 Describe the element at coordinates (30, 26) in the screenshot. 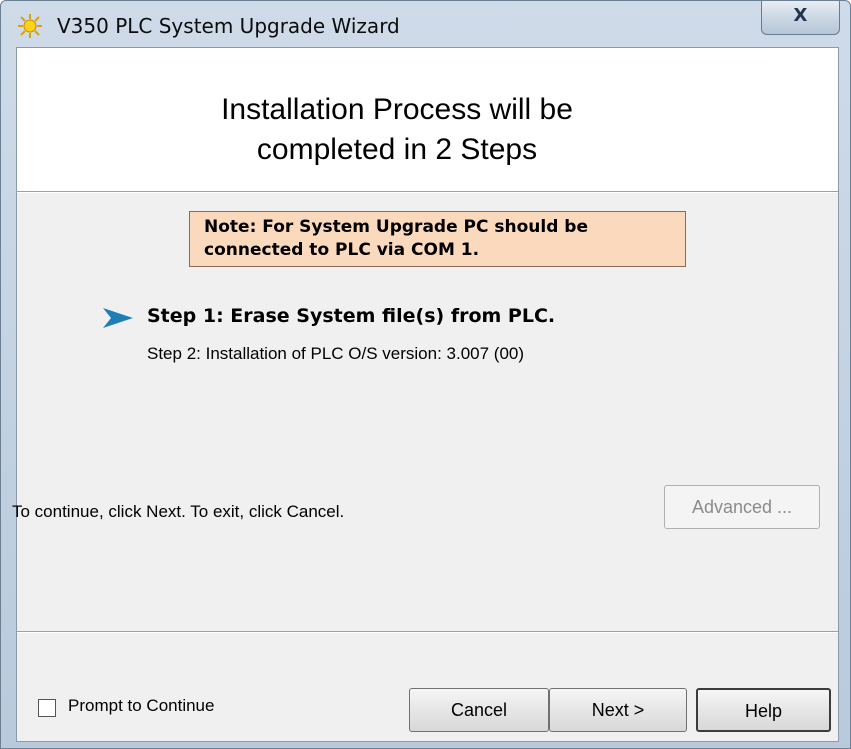

I see `sun-icon` at that location.